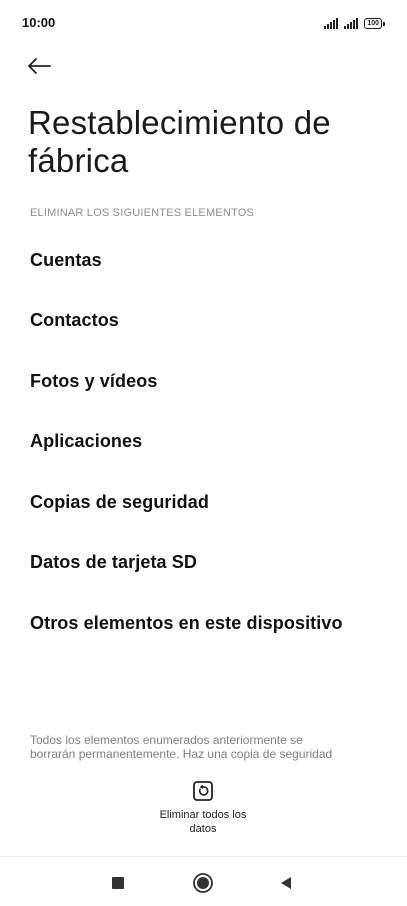 The width and height of the screenshot is (407, 906). I want to click on nav-back-button, so click(286, 883).